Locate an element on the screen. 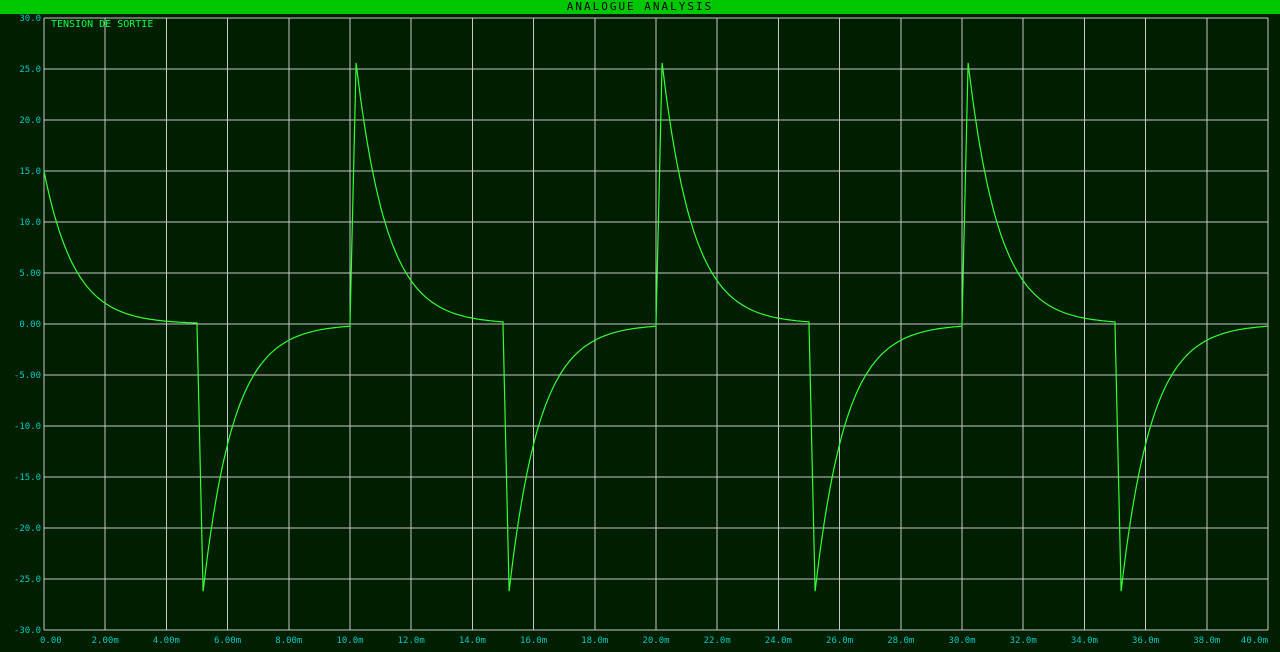 The image size is (1280, 652). y-tick-label: 30.0 is located at coordinates (30, 19).